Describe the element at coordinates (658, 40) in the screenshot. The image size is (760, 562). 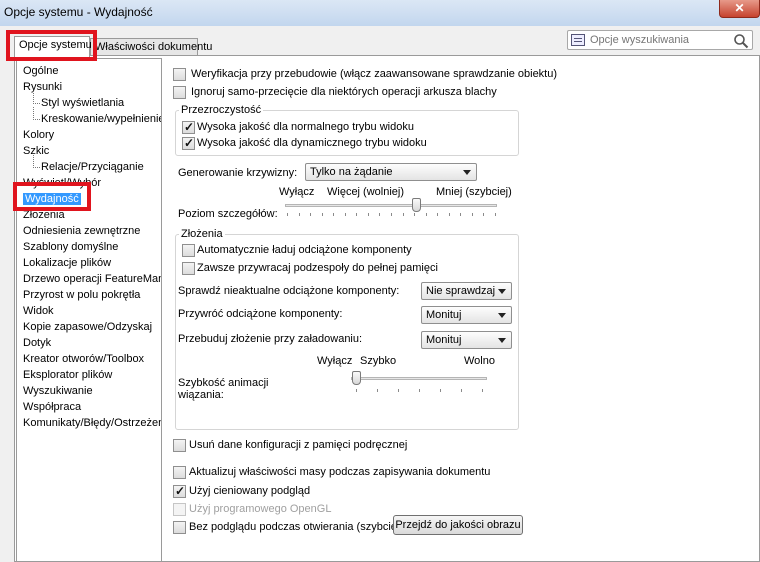
I see `search-input` at that location.